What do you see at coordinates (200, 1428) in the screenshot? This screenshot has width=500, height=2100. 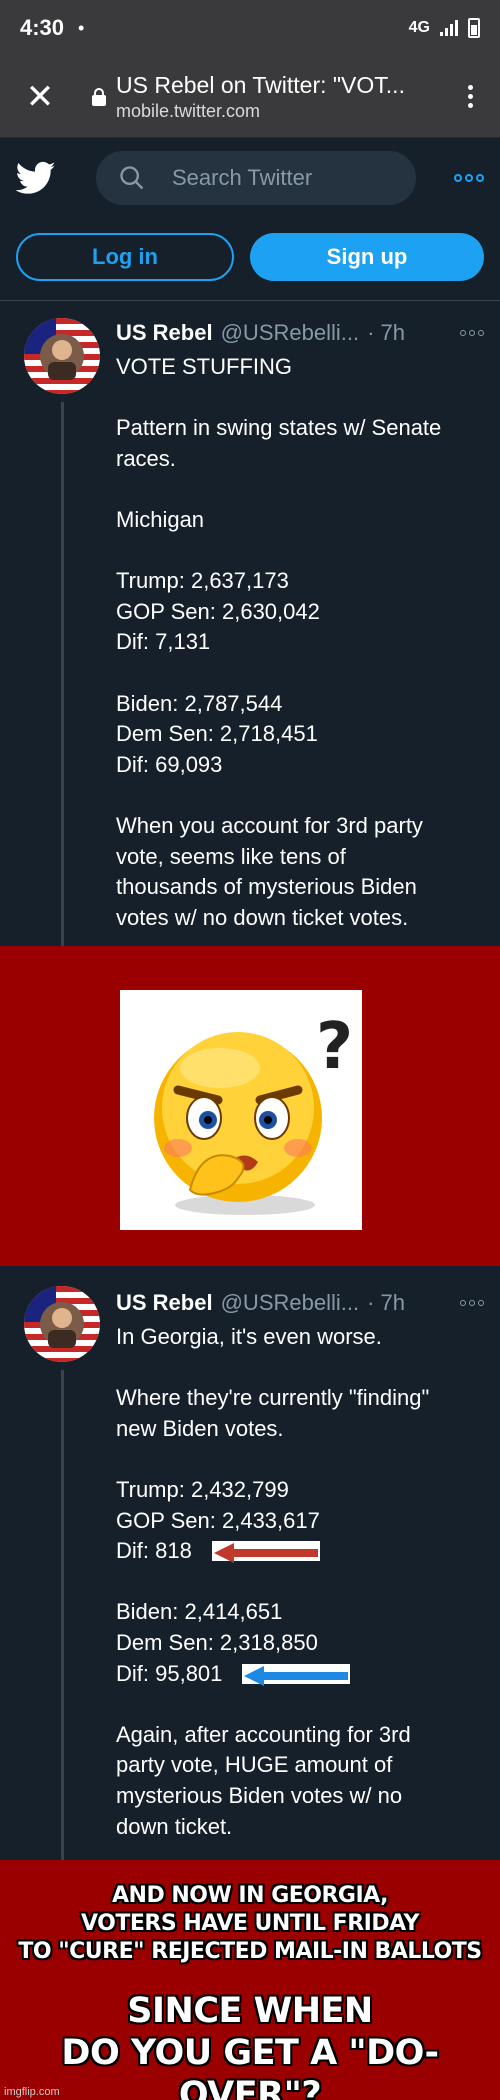 I see `tweet-line: new Biden votes.` at bounding box center [200, 1428].